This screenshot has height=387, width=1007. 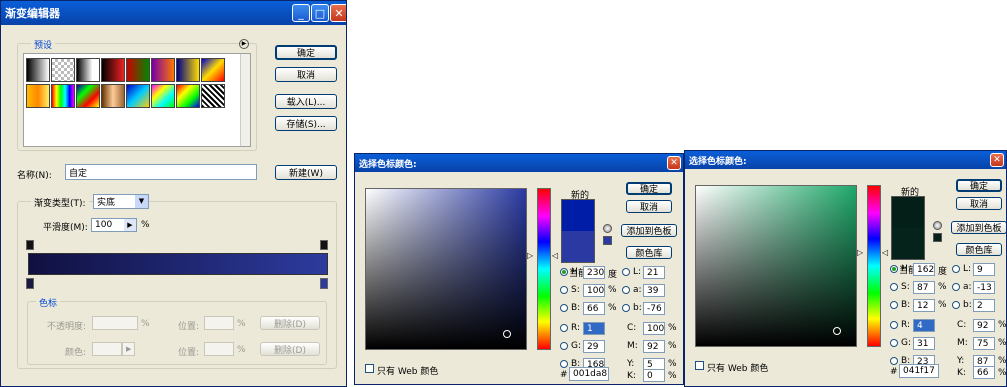 What do you see at coordinates (924, 343) in the screenshot?
I see `g-field: 31` at bounding box center [924, 343].